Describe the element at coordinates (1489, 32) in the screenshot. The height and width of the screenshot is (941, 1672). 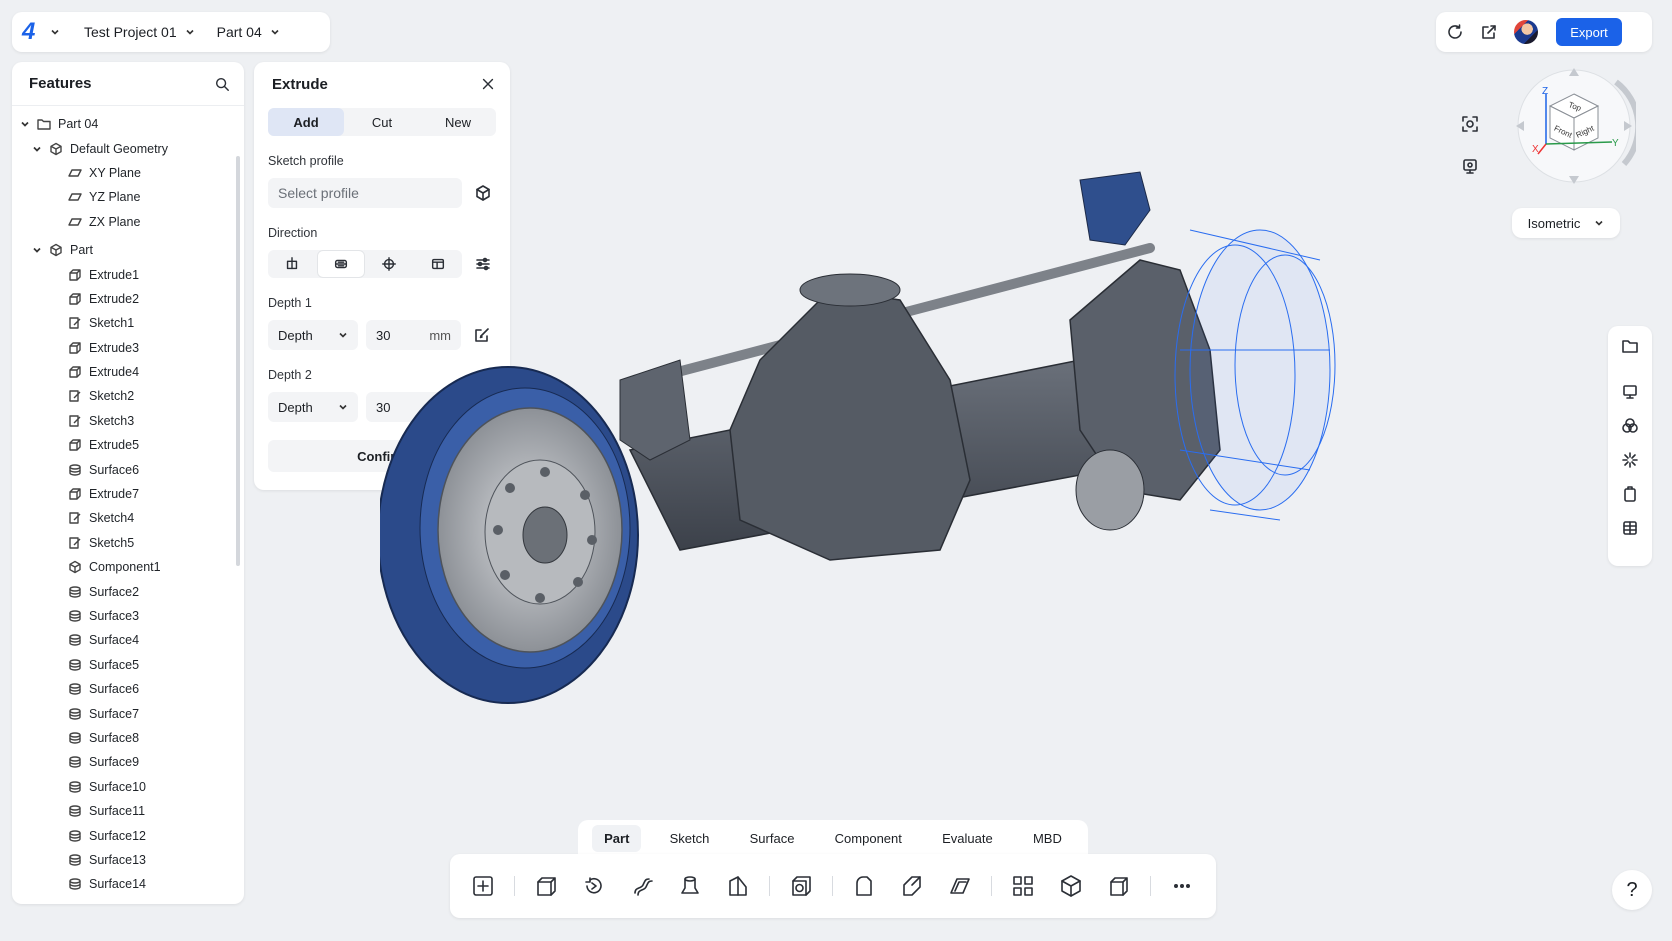
I see `share-icon` at that location.